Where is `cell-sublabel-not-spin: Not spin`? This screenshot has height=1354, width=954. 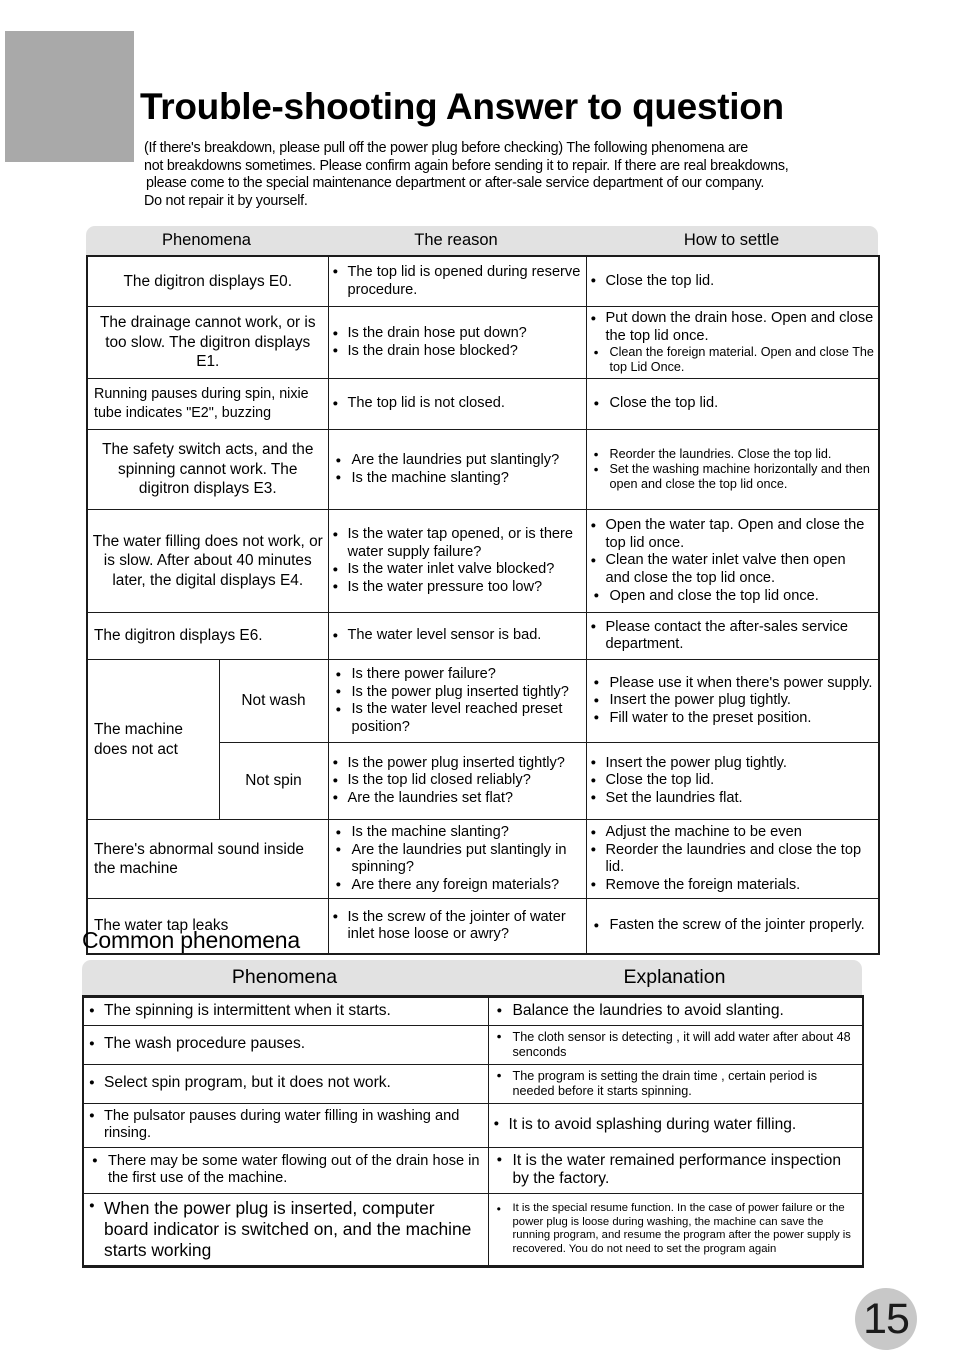 cell-sublabel-not-spin: Not spin is located at coordinates (273, 781).